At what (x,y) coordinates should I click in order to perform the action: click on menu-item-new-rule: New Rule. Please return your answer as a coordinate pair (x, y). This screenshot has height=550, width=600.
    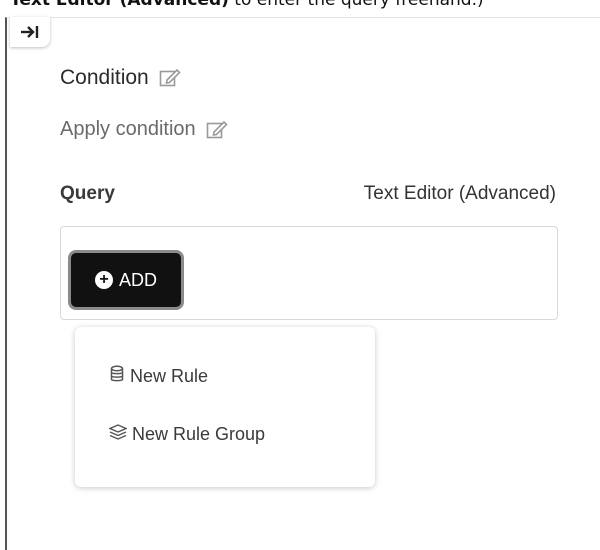
    Looking at the image, I should click on (158, 376).